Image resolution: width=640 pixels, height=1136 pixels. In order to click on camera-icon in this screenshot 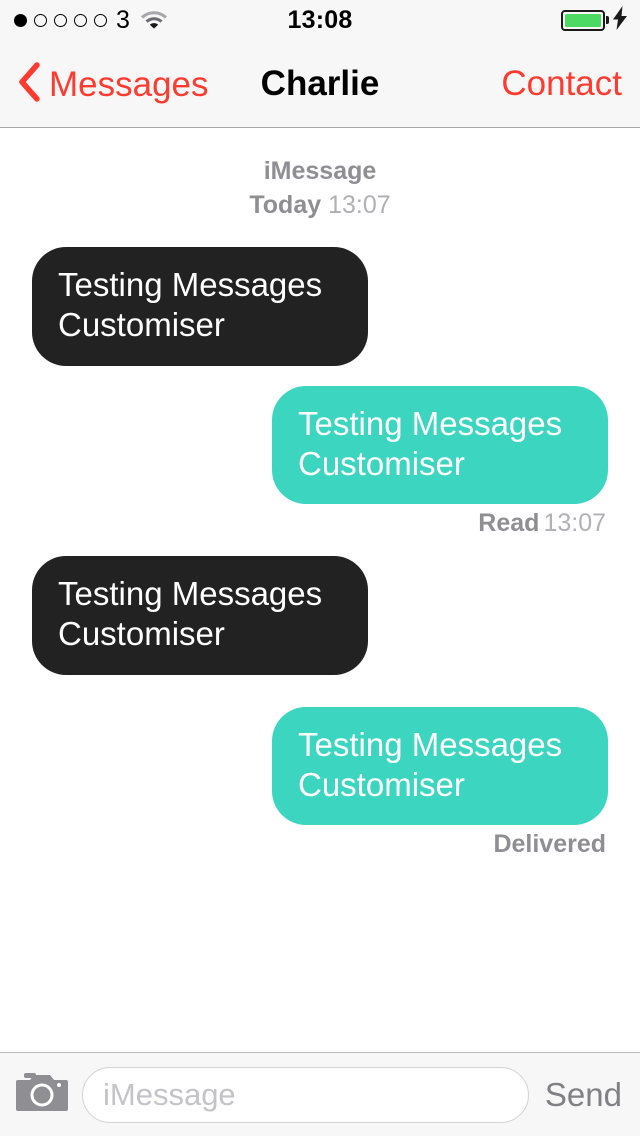, I will do `click(42, 1094)`.